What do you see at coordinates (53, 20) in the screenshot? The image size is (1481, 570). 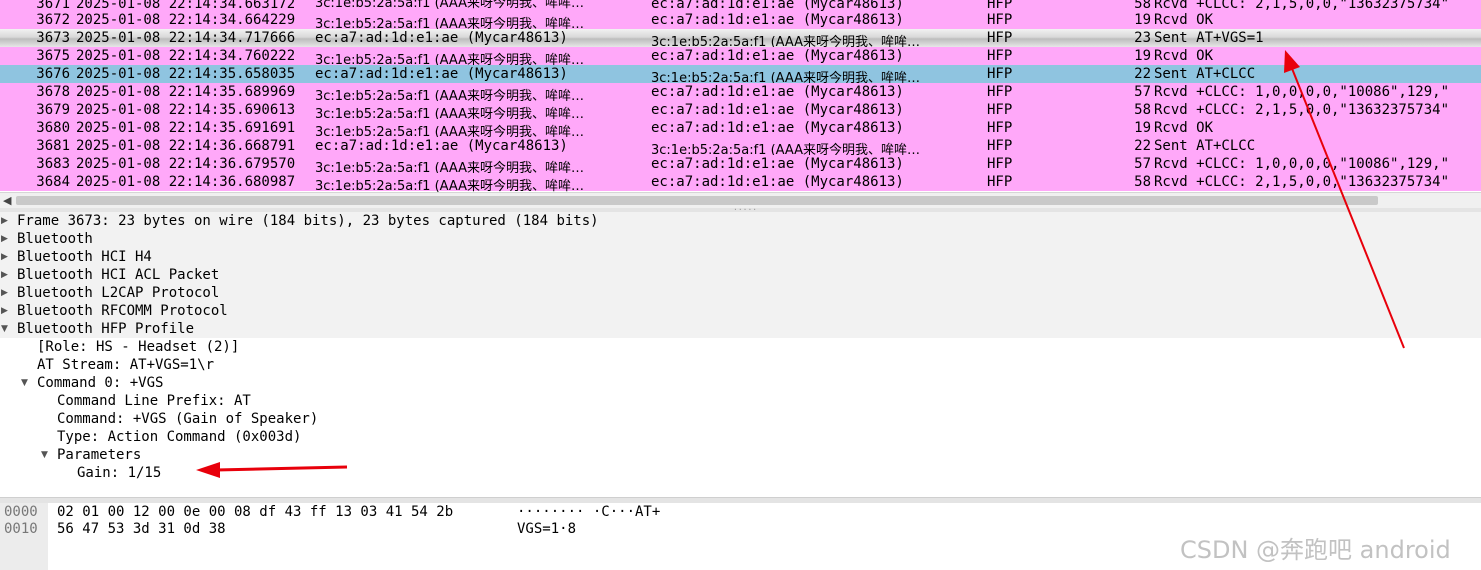 I see `packet-number: 3672` at bounding box center [53, 20].